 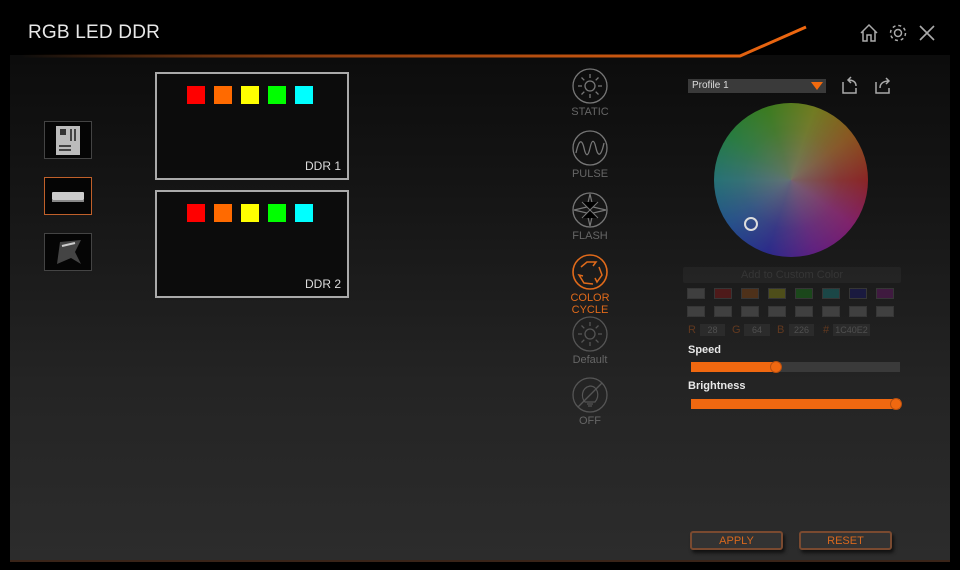 What do you see at coordinates (757, 330) in the screenshot?
I see `g-value-field: 64` at bounding box center [757, 330].